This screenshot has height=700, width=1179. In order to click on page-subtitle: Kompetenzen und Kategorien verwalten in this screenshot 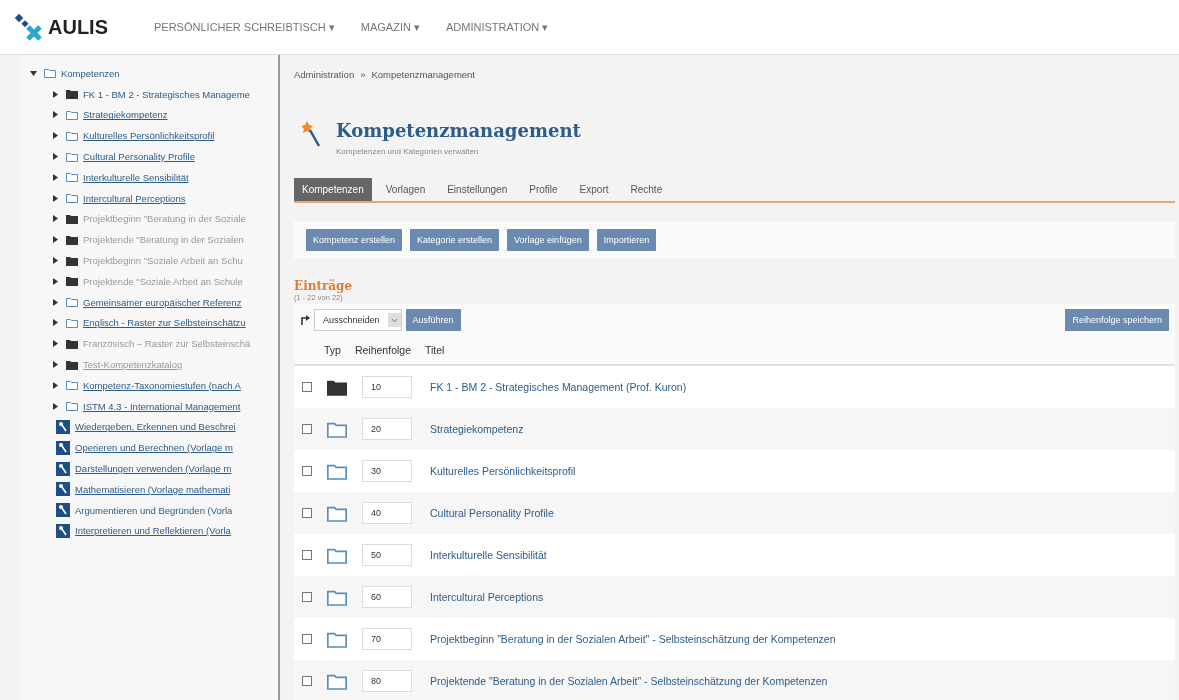, I will do `click(408, 151)`.